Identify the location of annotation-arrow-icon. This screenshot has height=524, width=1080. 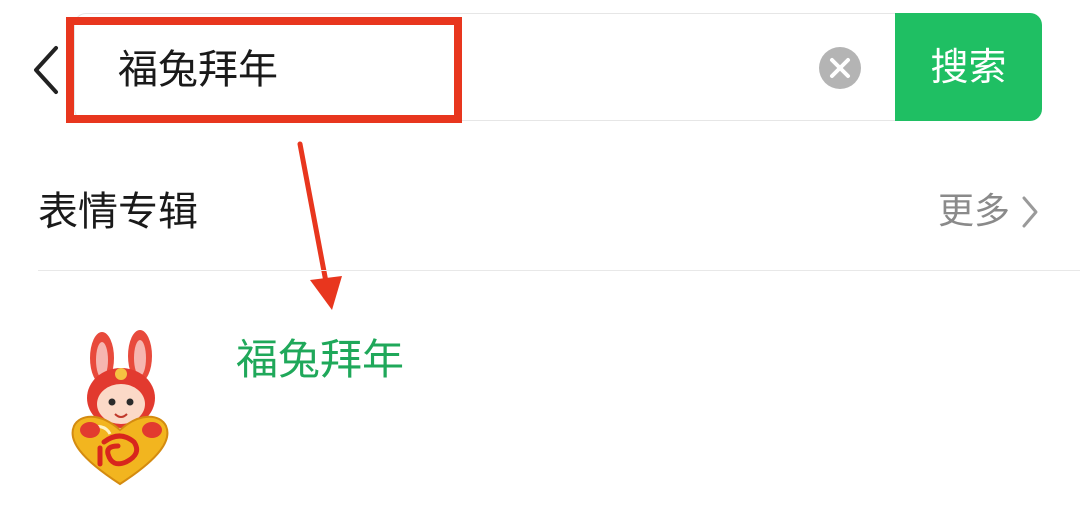
(319, 225).